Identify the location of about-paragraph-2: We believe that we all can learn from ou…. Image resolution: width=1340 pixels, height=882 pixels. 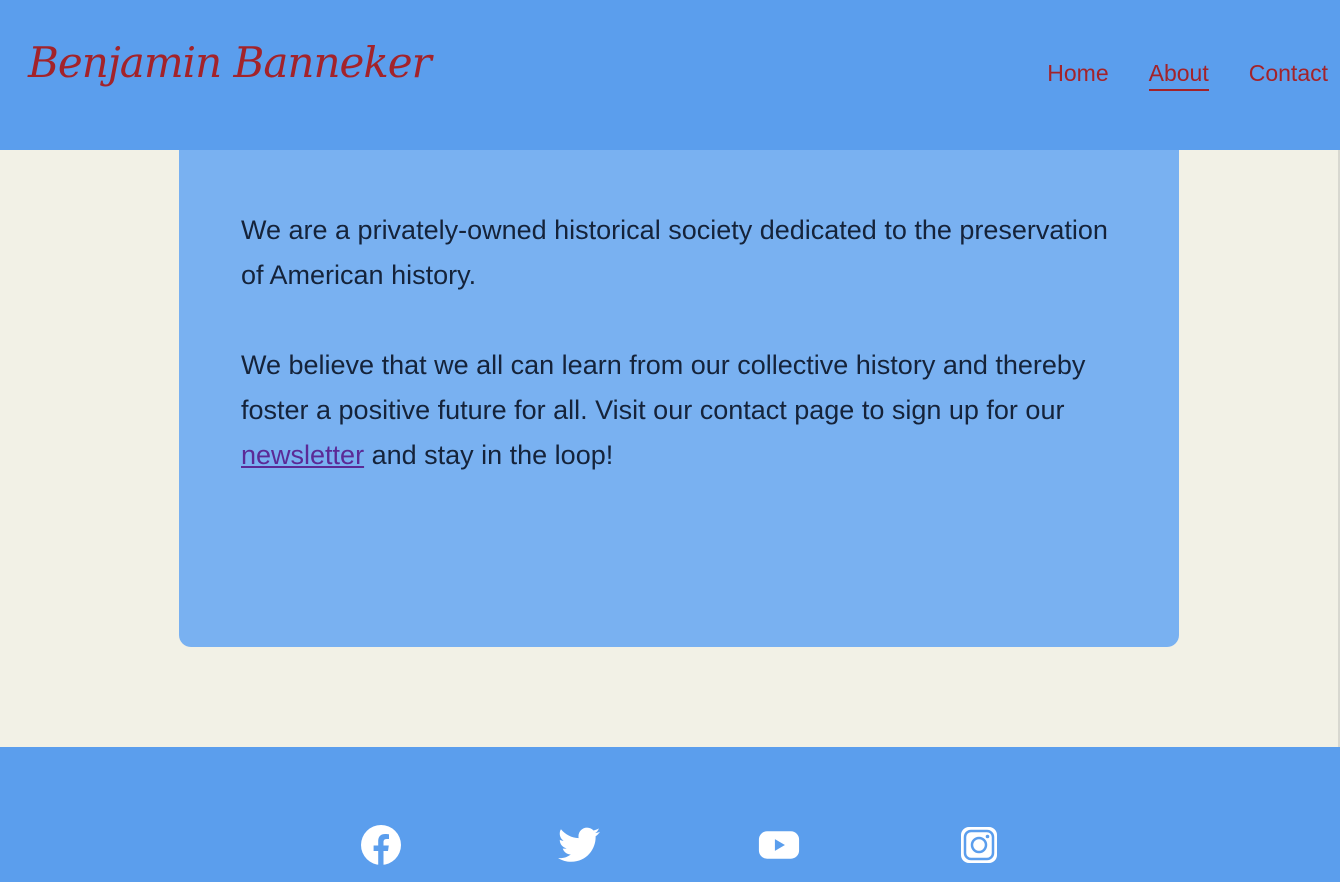
(679, 410).